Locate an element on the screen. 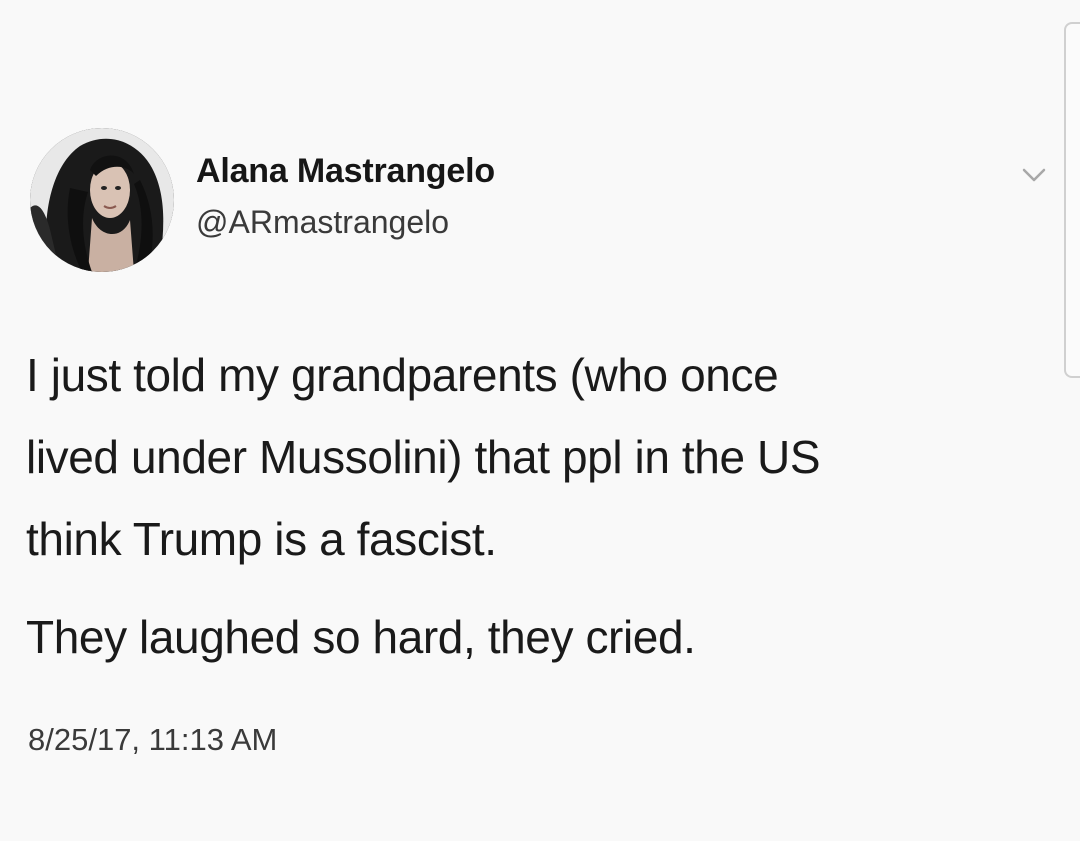 Image resolution: width=1080 pixels, height=841 pixels. tweet-text-line: think Trump is a fascist. is located at coordinates (261, 539).